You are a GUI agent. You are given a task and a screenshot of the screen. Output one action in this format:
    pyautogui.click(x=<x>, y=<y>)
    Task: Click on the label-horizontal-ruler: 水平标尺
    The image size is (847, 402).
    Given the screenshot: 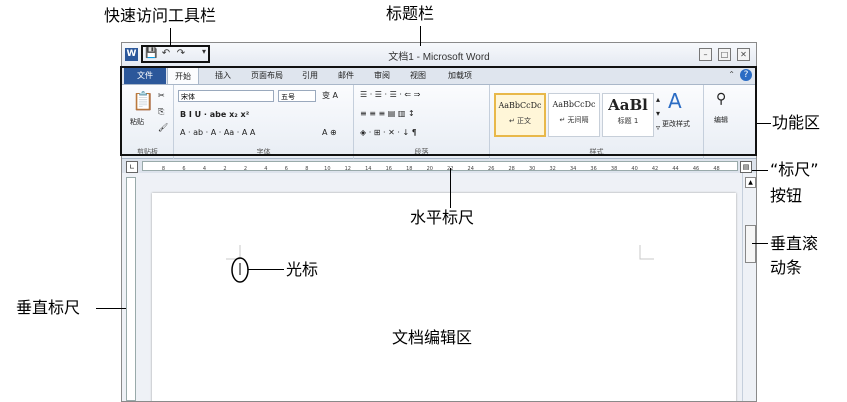 What is the action you would take?
    pyautogui.click(x=442, y=217)
    